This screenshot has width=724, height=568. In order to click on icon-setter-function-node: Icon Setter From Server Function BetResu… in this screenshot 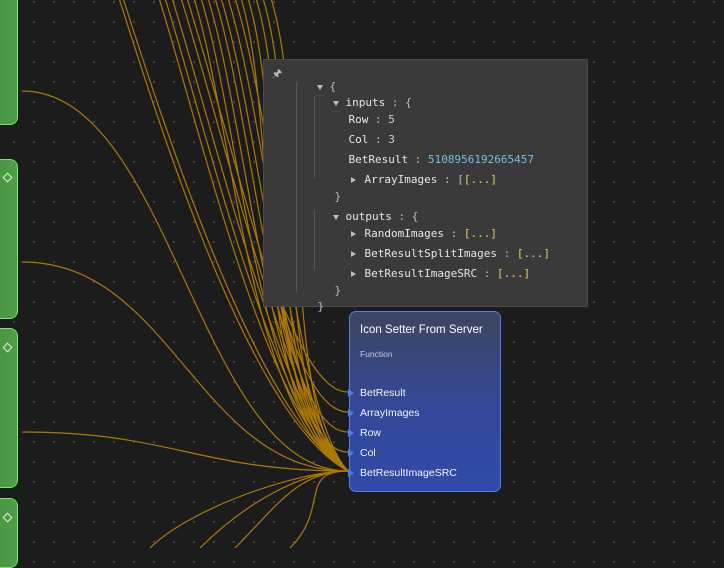, I will do `click(424, 401)`.